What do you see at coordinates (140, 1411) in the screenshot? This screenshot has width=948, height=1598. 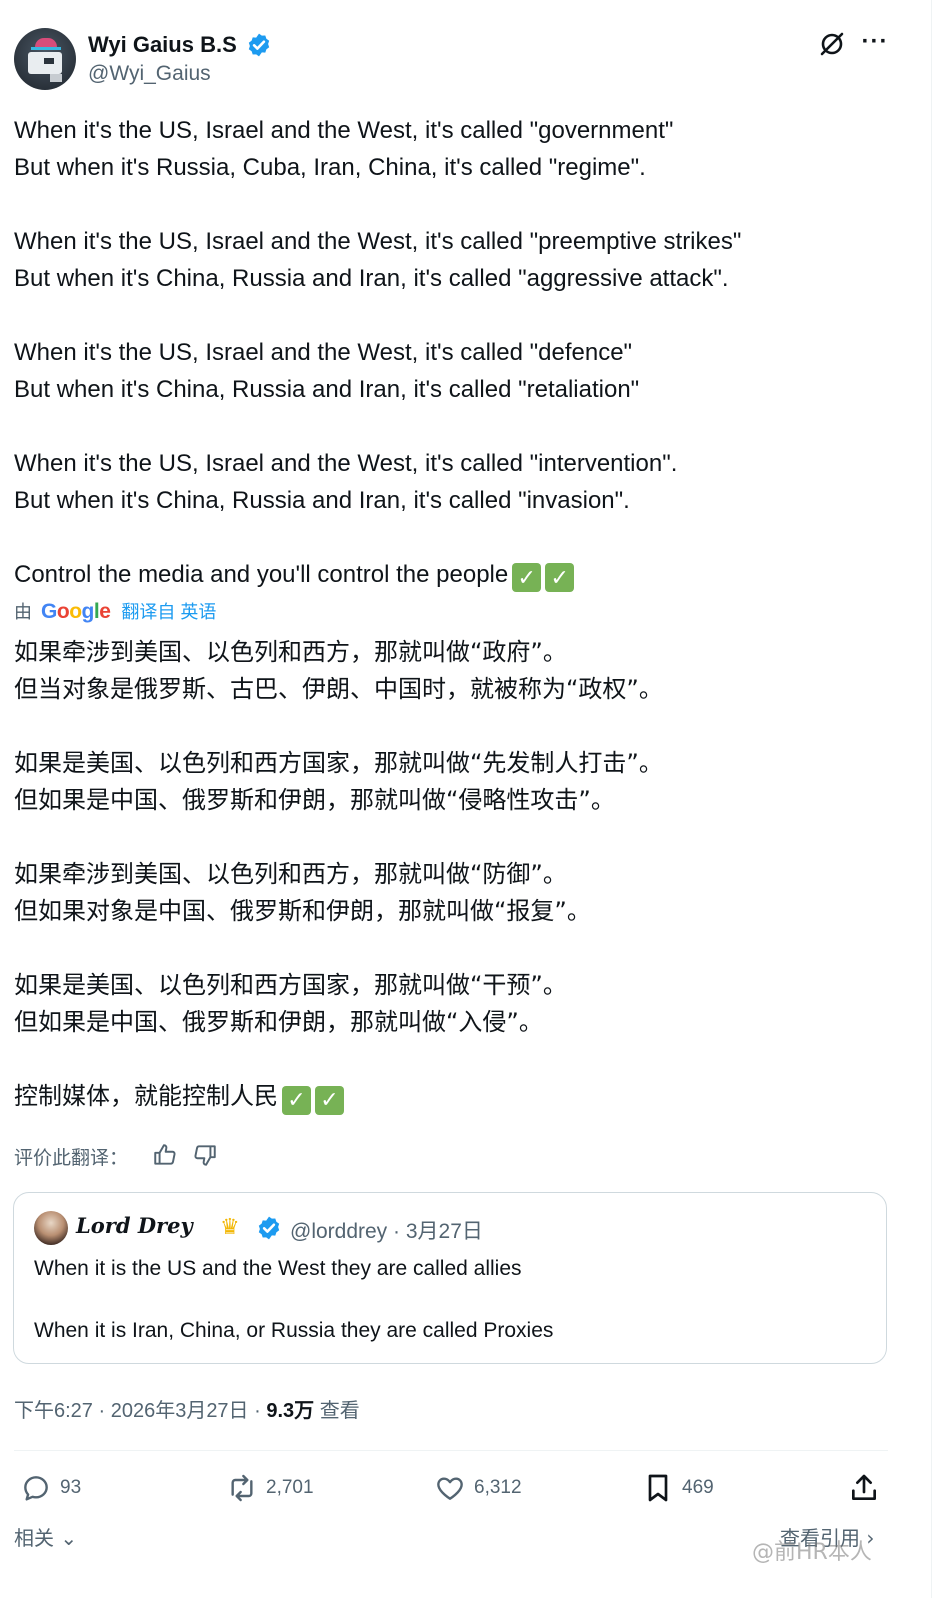 I see `timestamp-text: 下午6:27 · 2026年3月27日 ·` at bounding box center [140, 1411].